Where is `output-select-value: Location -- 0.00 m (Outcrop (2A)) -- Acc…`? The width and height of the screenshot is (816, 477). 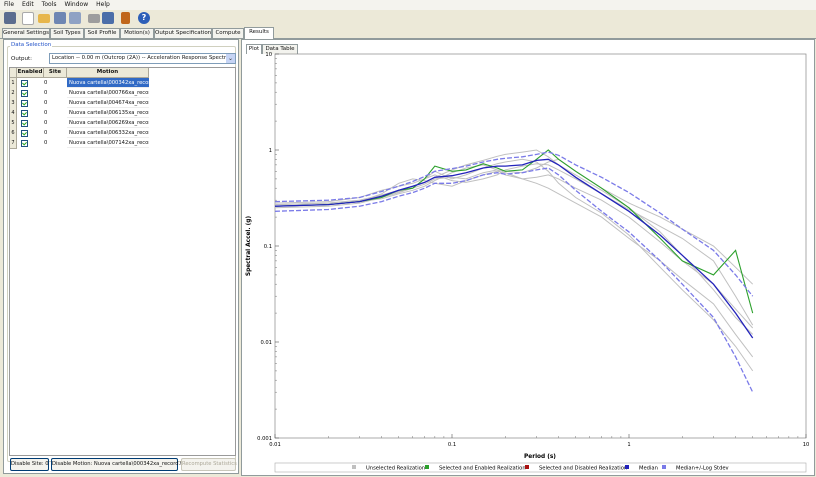
output-select-value: Location -- 0.00 m (Outcrop (2A)) -- Acc… is located at coordinates (143, 58).